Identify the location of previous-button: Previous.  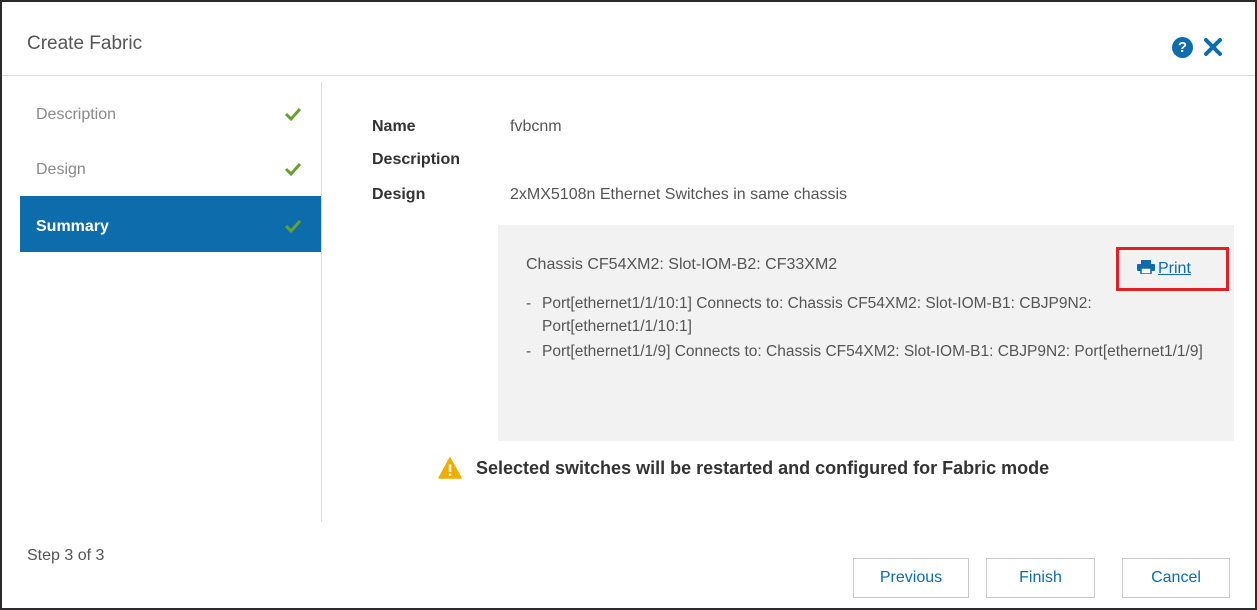
(911, 578).